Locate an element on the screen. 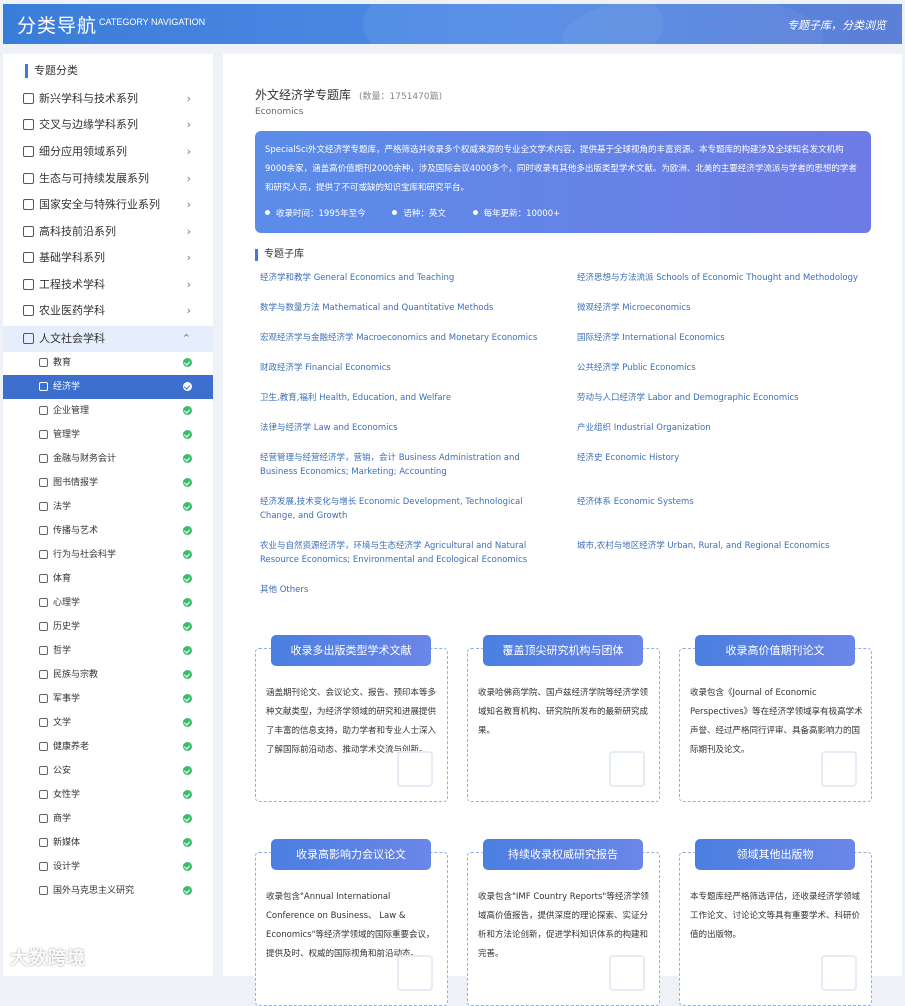 Image resolution: width=905 pixels, height=1006 pixels. library-title: 外文经济学专题库 is located at coordinates (303, 95).